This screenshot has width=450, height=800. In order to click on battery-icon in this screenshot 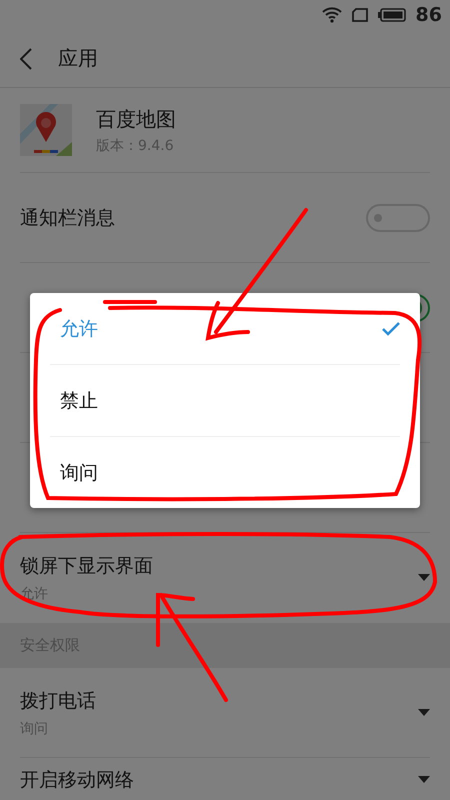, I will do `click(392, 15)`.